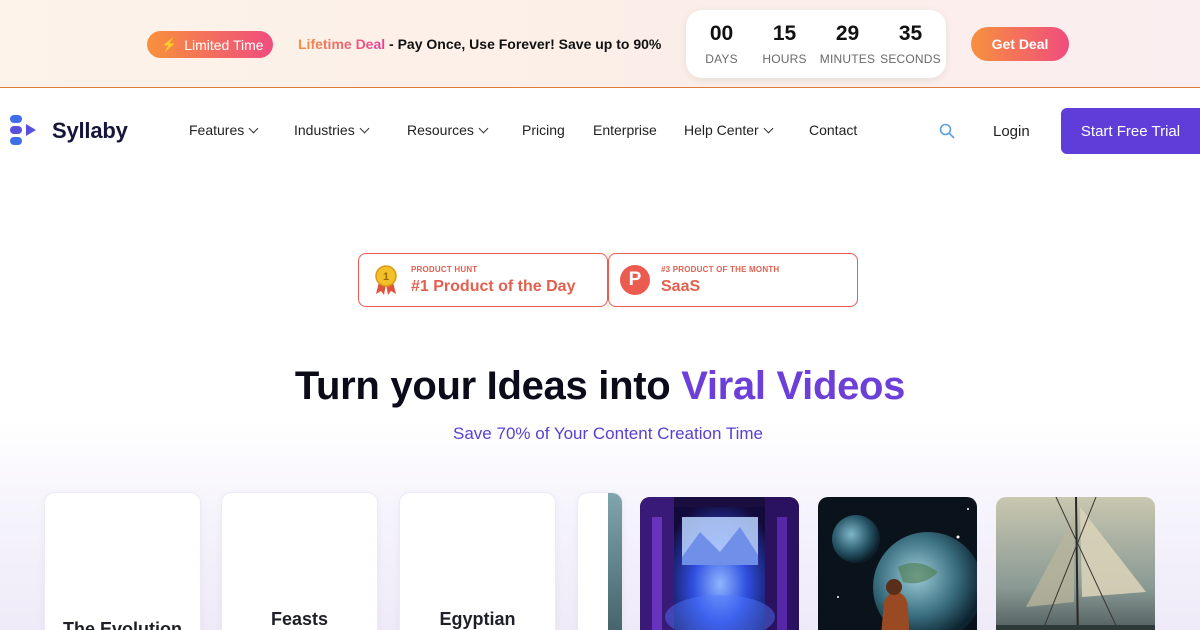  I want to click on limited-time-pill: ⚡ Limited Time, so click(210, 44).